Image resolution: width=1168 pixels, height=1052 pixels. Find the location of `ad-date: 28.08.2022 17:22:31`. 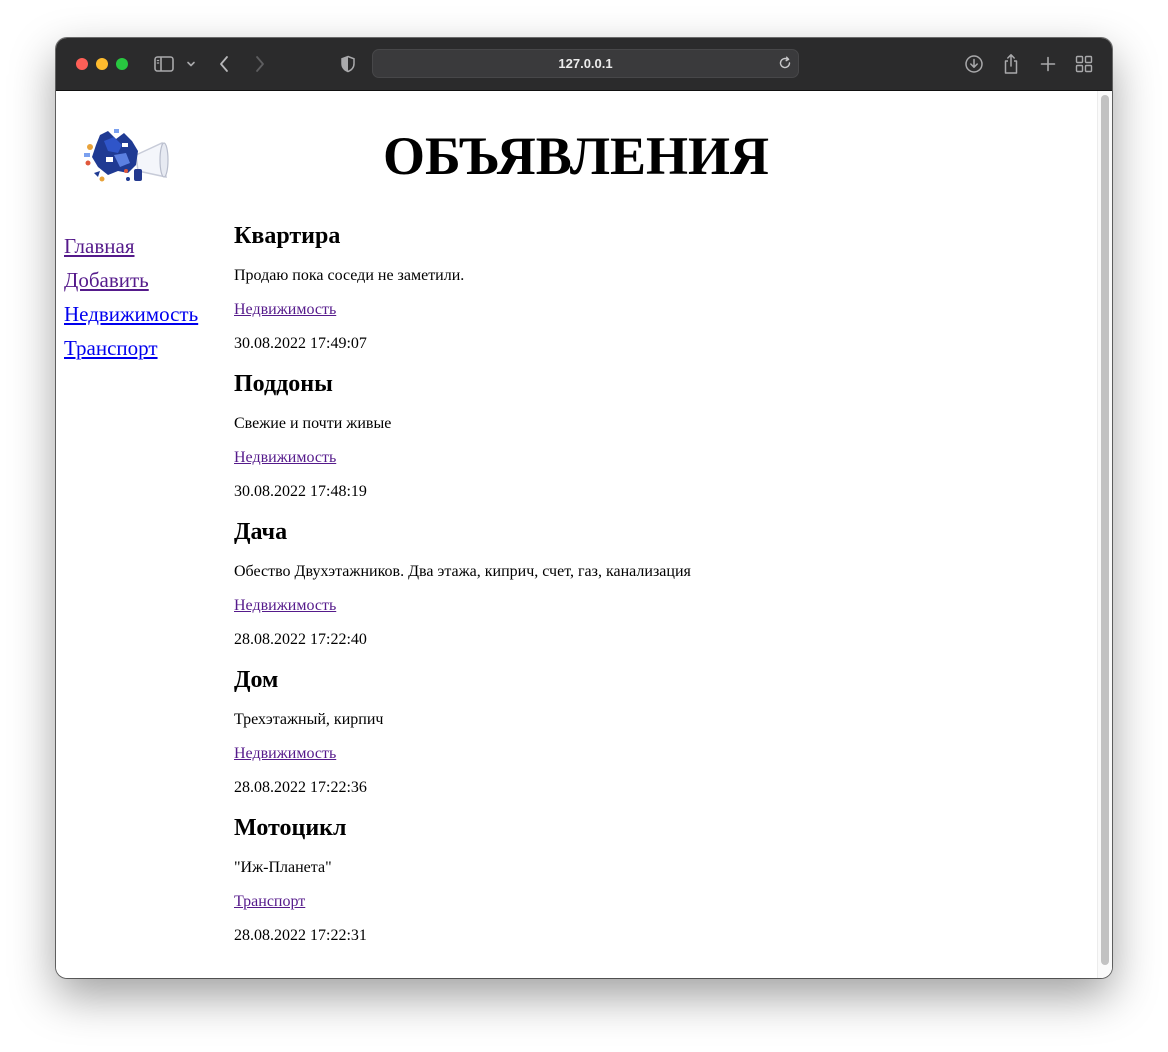

ad-date: 28.08.2022 17:22:31 is located at coordinates (300, 935).